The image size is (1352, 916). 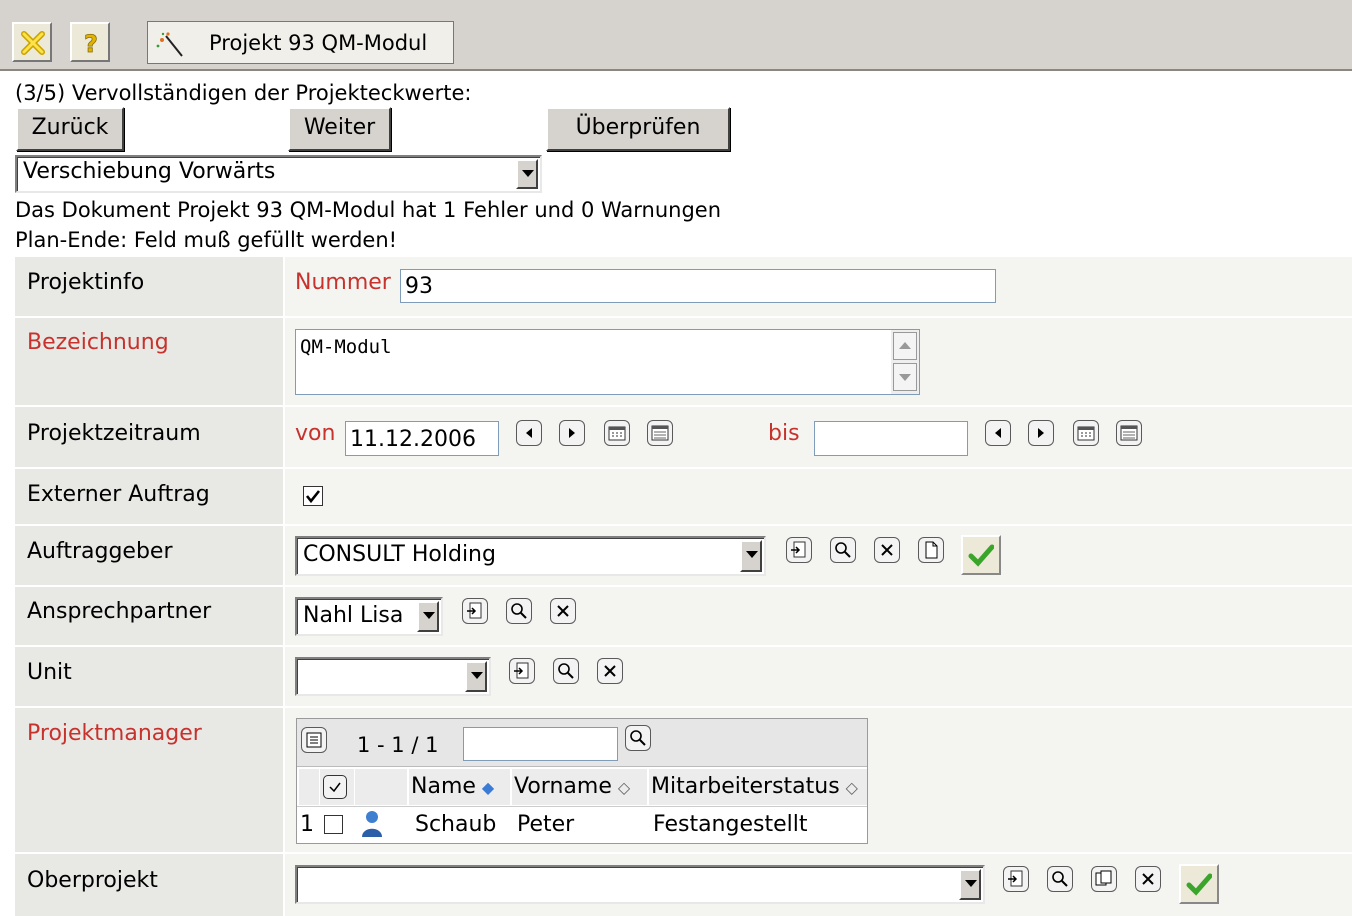 I want to click on externer-auftrag-label: Externer Auftrag, so click(x=118, y=494).